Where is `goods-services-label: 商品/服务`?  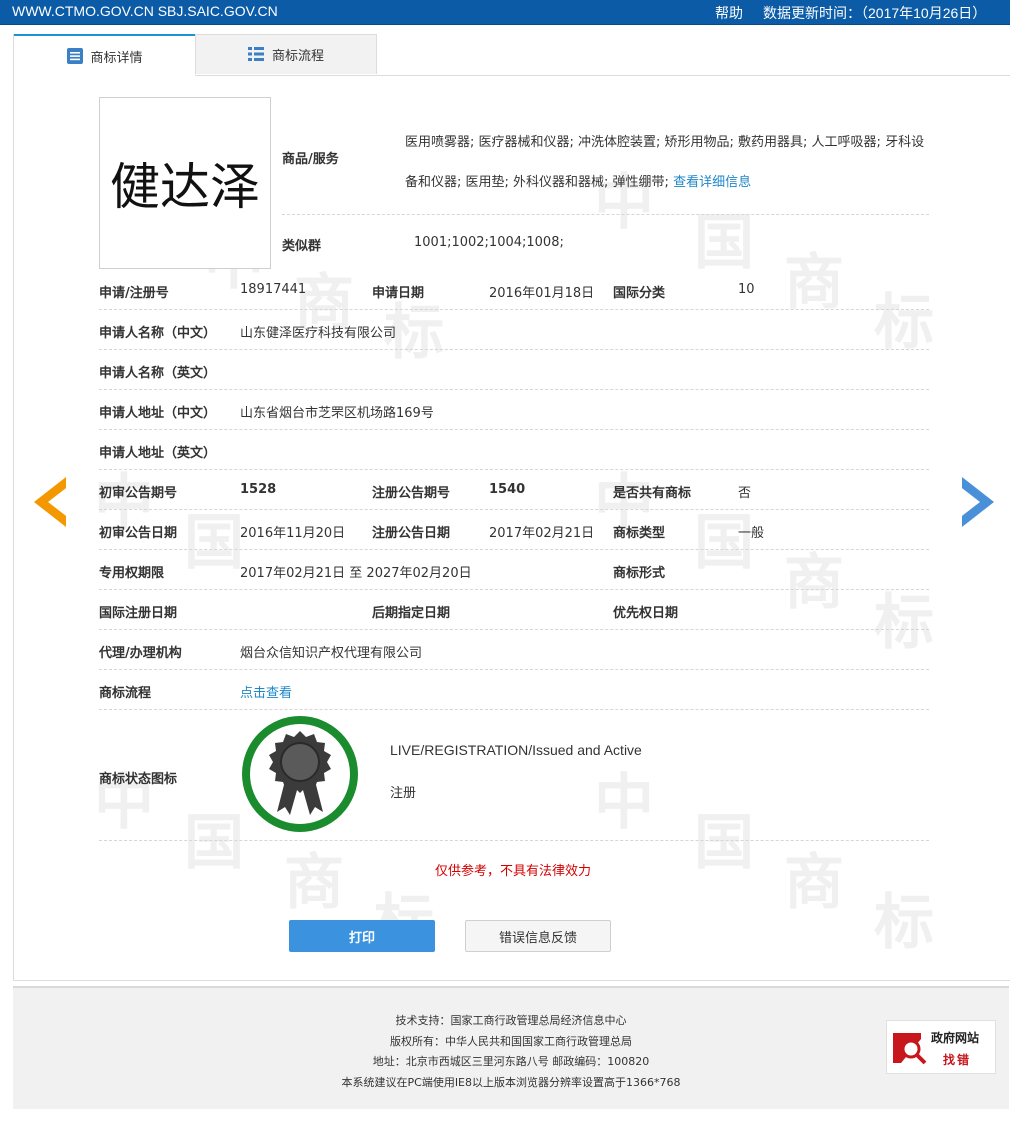
goods-services-label: 商品/服务 is located at coordinates (310, 159).